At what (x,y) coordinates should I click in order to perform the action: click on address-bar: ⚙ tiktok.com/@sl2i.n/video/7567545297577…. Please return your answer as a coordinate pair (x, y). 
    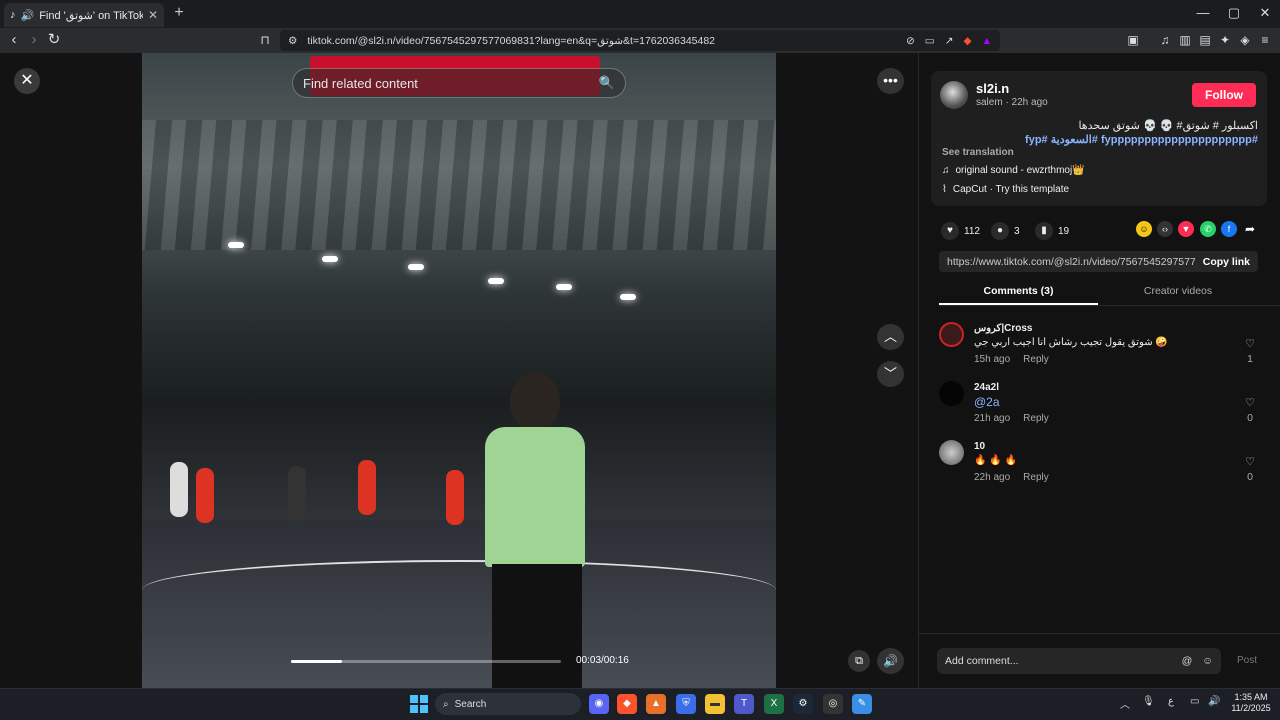
    Looking at the image, I should click on (640, 40).